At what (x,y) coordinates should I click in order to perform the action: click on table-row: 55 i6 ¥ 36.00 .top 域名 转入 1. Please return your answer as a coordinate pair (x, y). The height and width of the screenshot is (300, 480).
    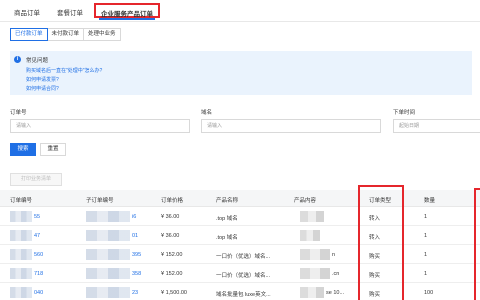
    Looking at the image, I should click on (240, 216).